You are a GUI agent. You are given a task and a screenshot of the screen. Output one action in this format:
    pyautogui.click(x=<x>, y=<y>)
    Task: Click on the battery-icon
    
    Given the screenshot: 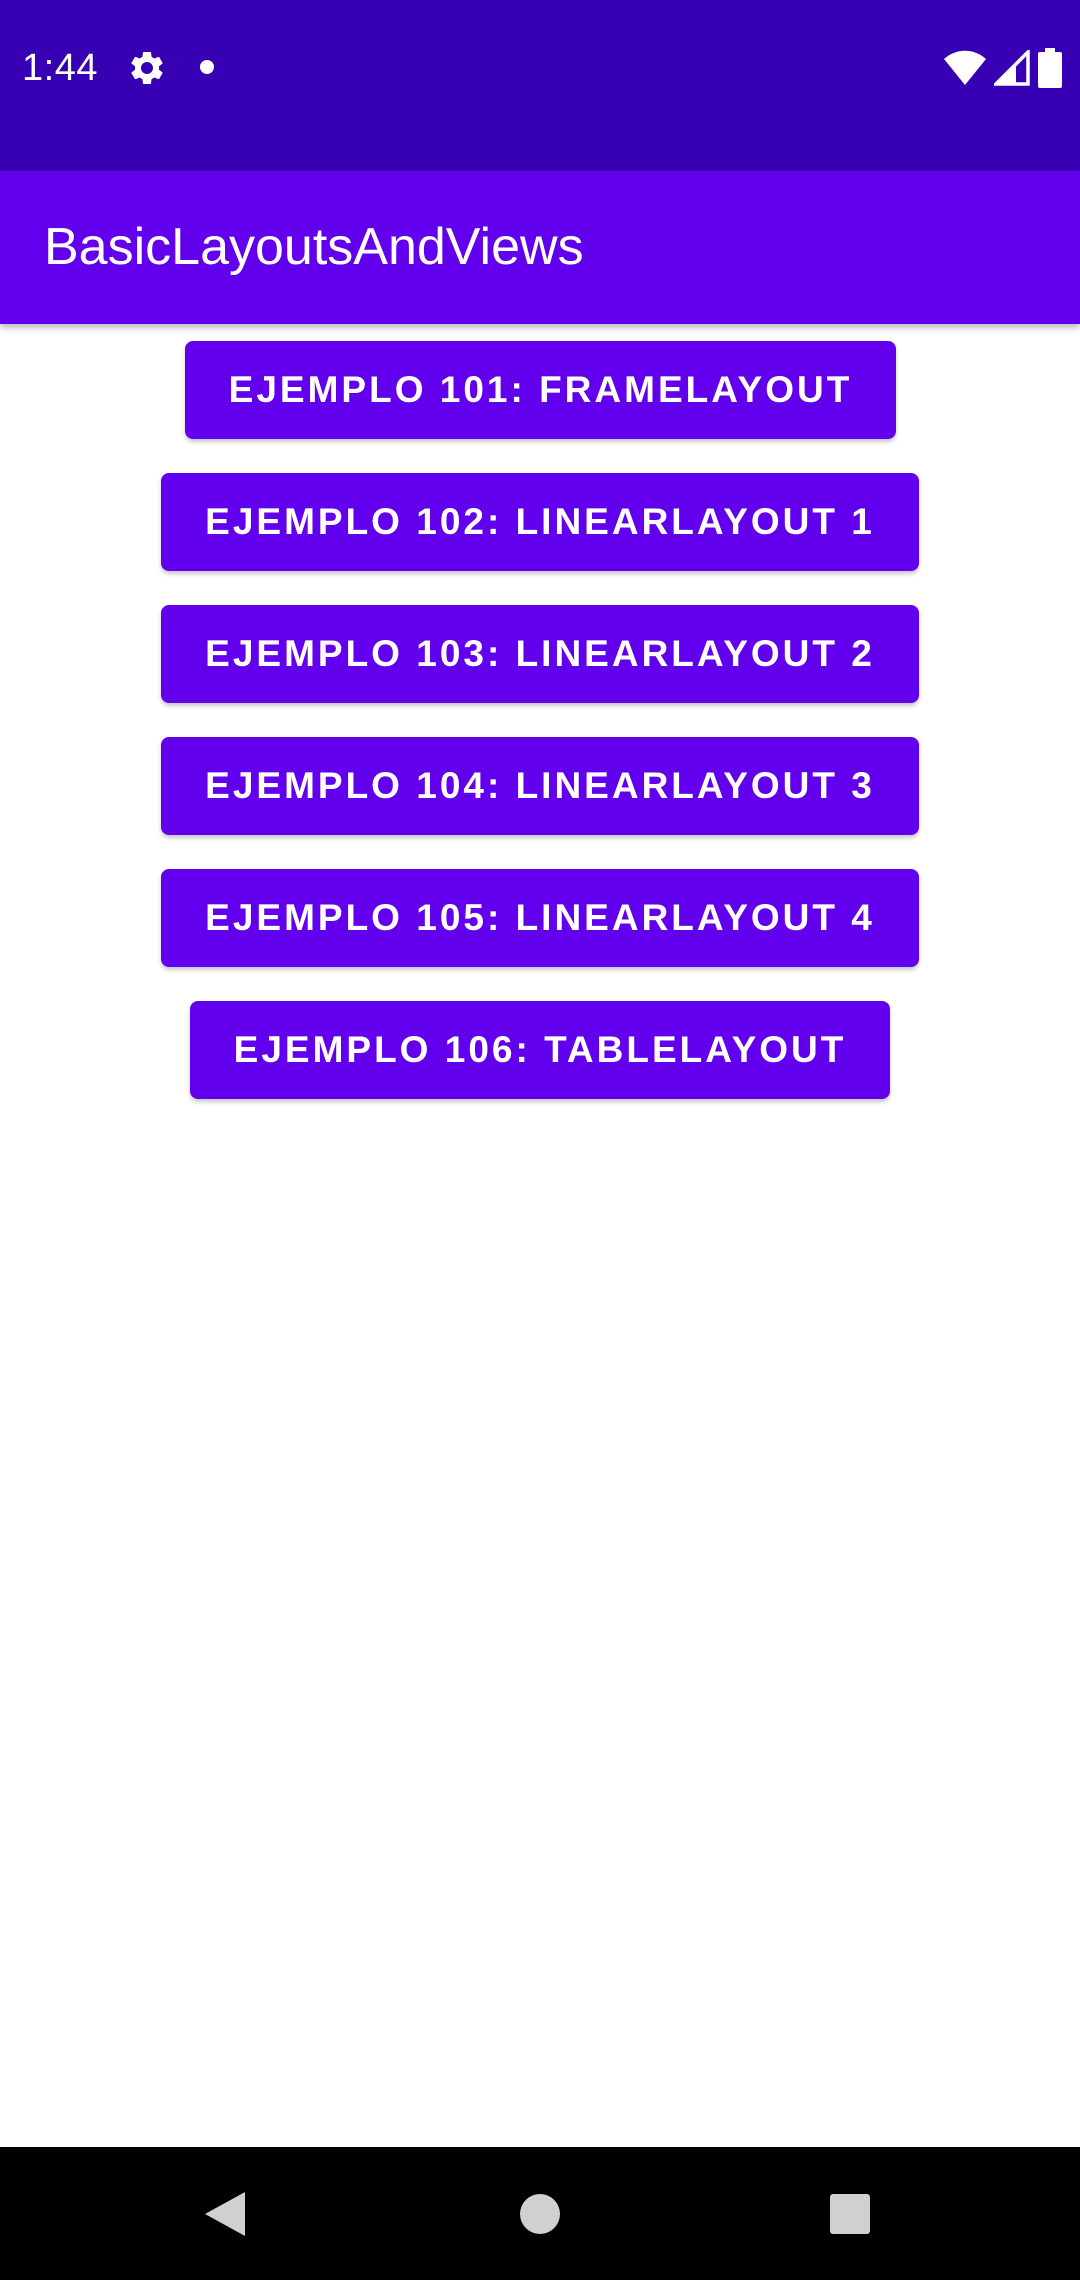 What is the action you would take?
    pyautogui.click(x=1050, y=68)
    